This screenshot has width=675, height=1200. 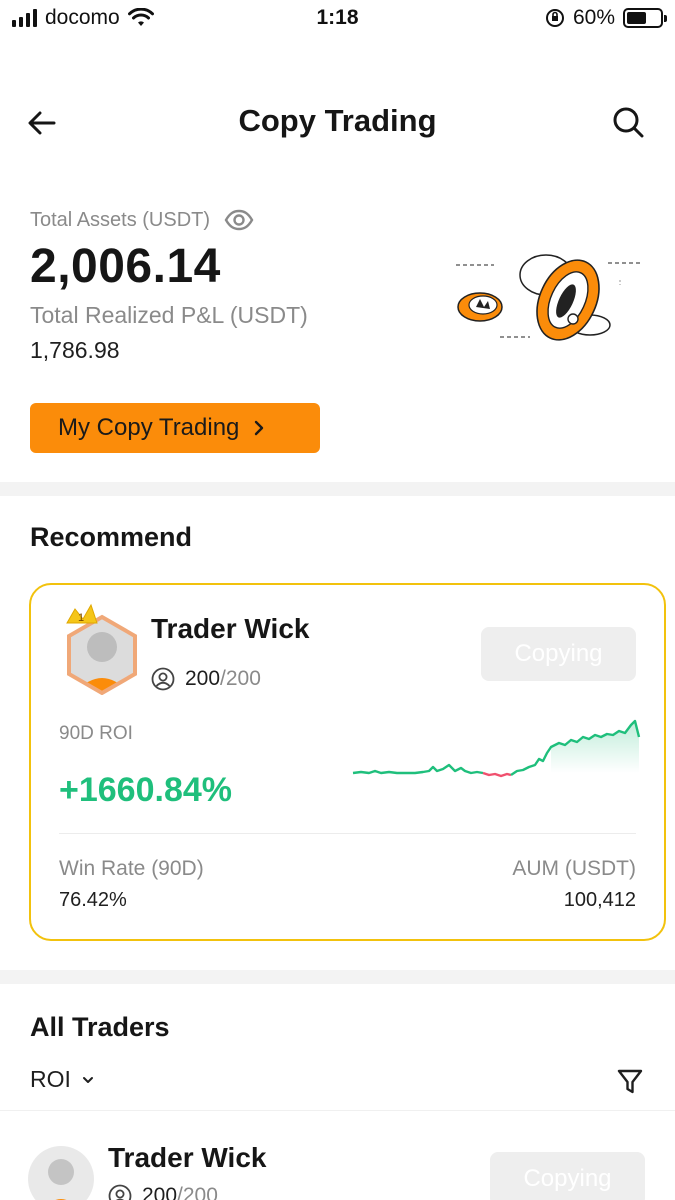 What do you see at coordinates (548, 297) in the screenshot?
I see `coins-illustration` at bounding box center [548, 297].